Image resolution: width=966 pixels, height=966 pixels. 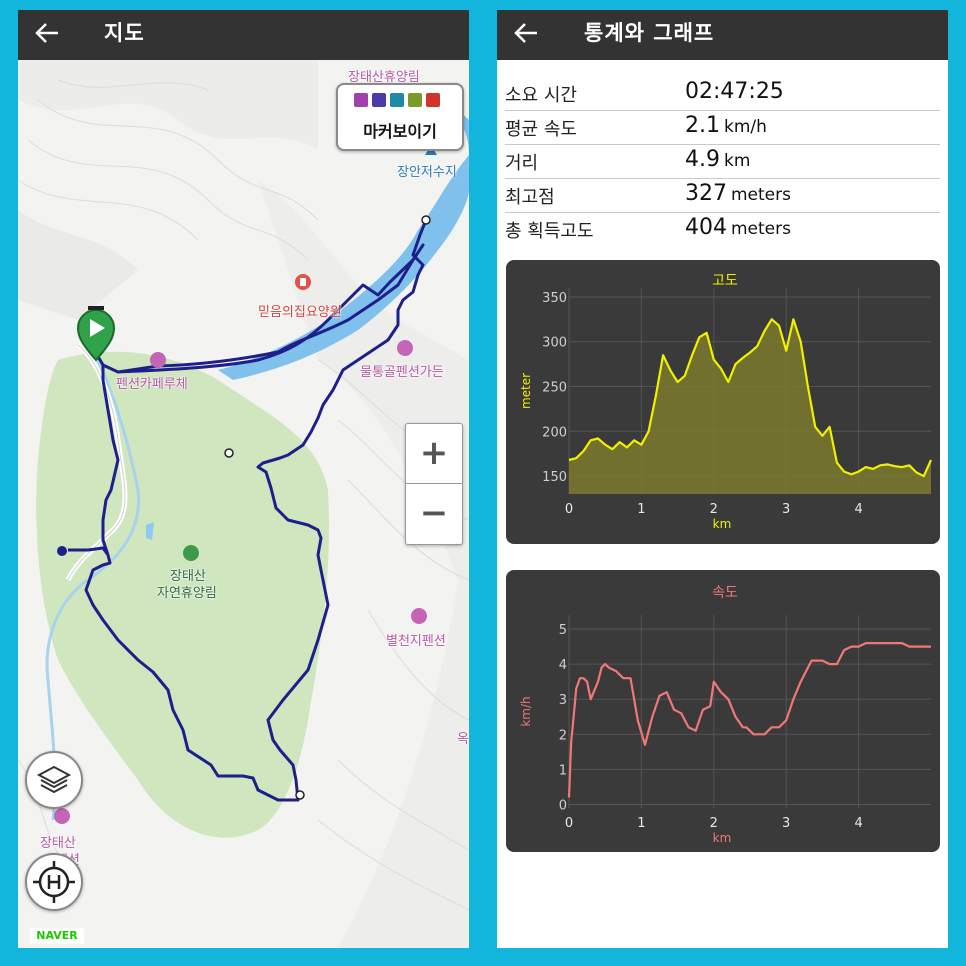 I want to click on marker-toggle-button: 마커보이기, so click(x=400, y=117).